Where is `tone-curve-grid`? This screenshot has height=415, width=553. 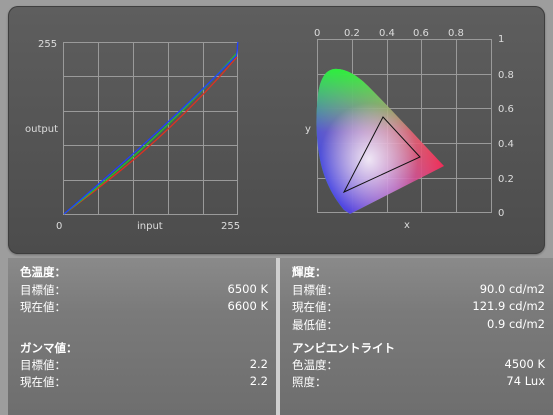 tone-curve-grid is located at coordinates (150, 128).